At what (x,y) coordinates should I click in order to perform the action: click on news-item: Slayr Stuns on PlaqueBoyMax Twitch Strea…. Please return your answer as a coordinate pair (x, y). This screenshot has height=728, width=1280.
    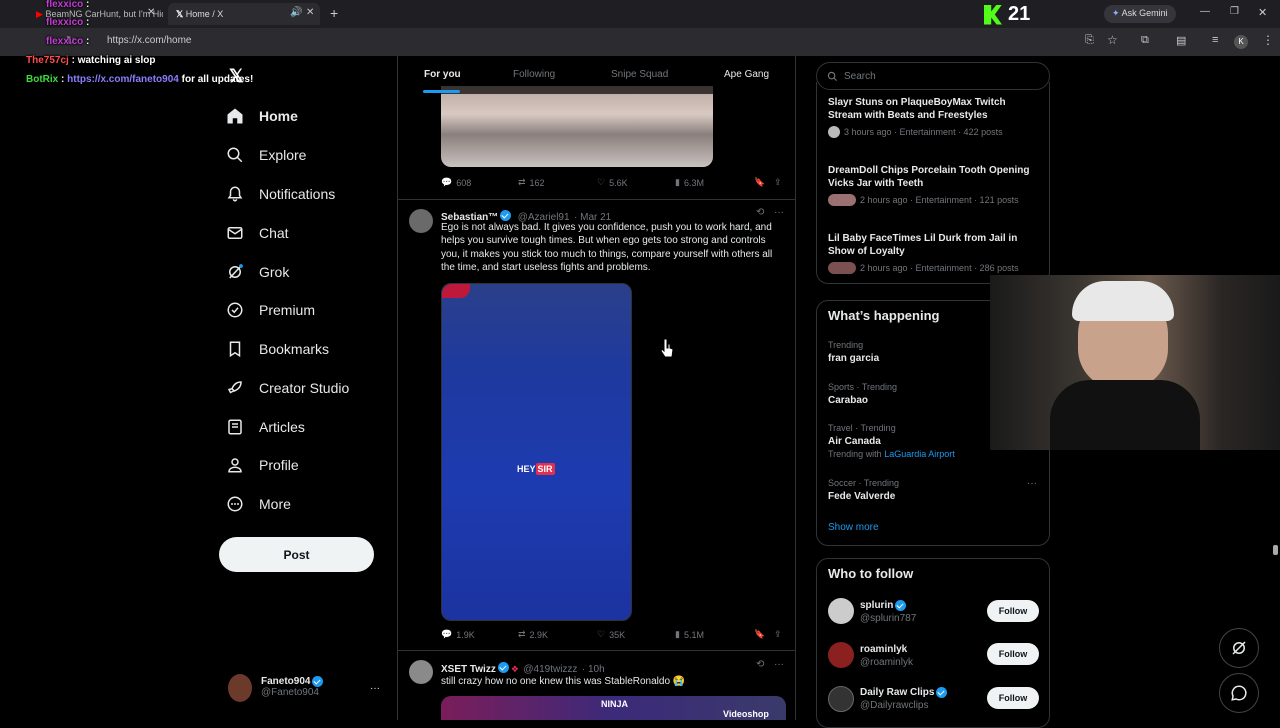
    Looking at the image, I should click on (935, 117).